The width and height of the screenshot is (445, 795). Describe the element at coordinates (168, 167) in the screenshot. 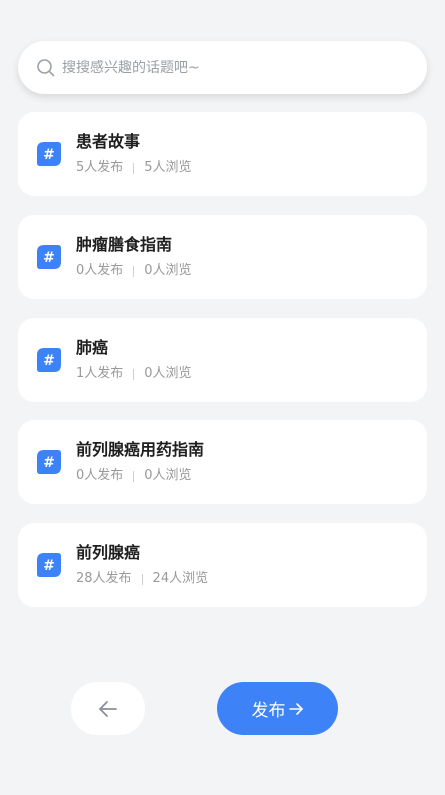

I see `view-count: 5人浏览` at that location.